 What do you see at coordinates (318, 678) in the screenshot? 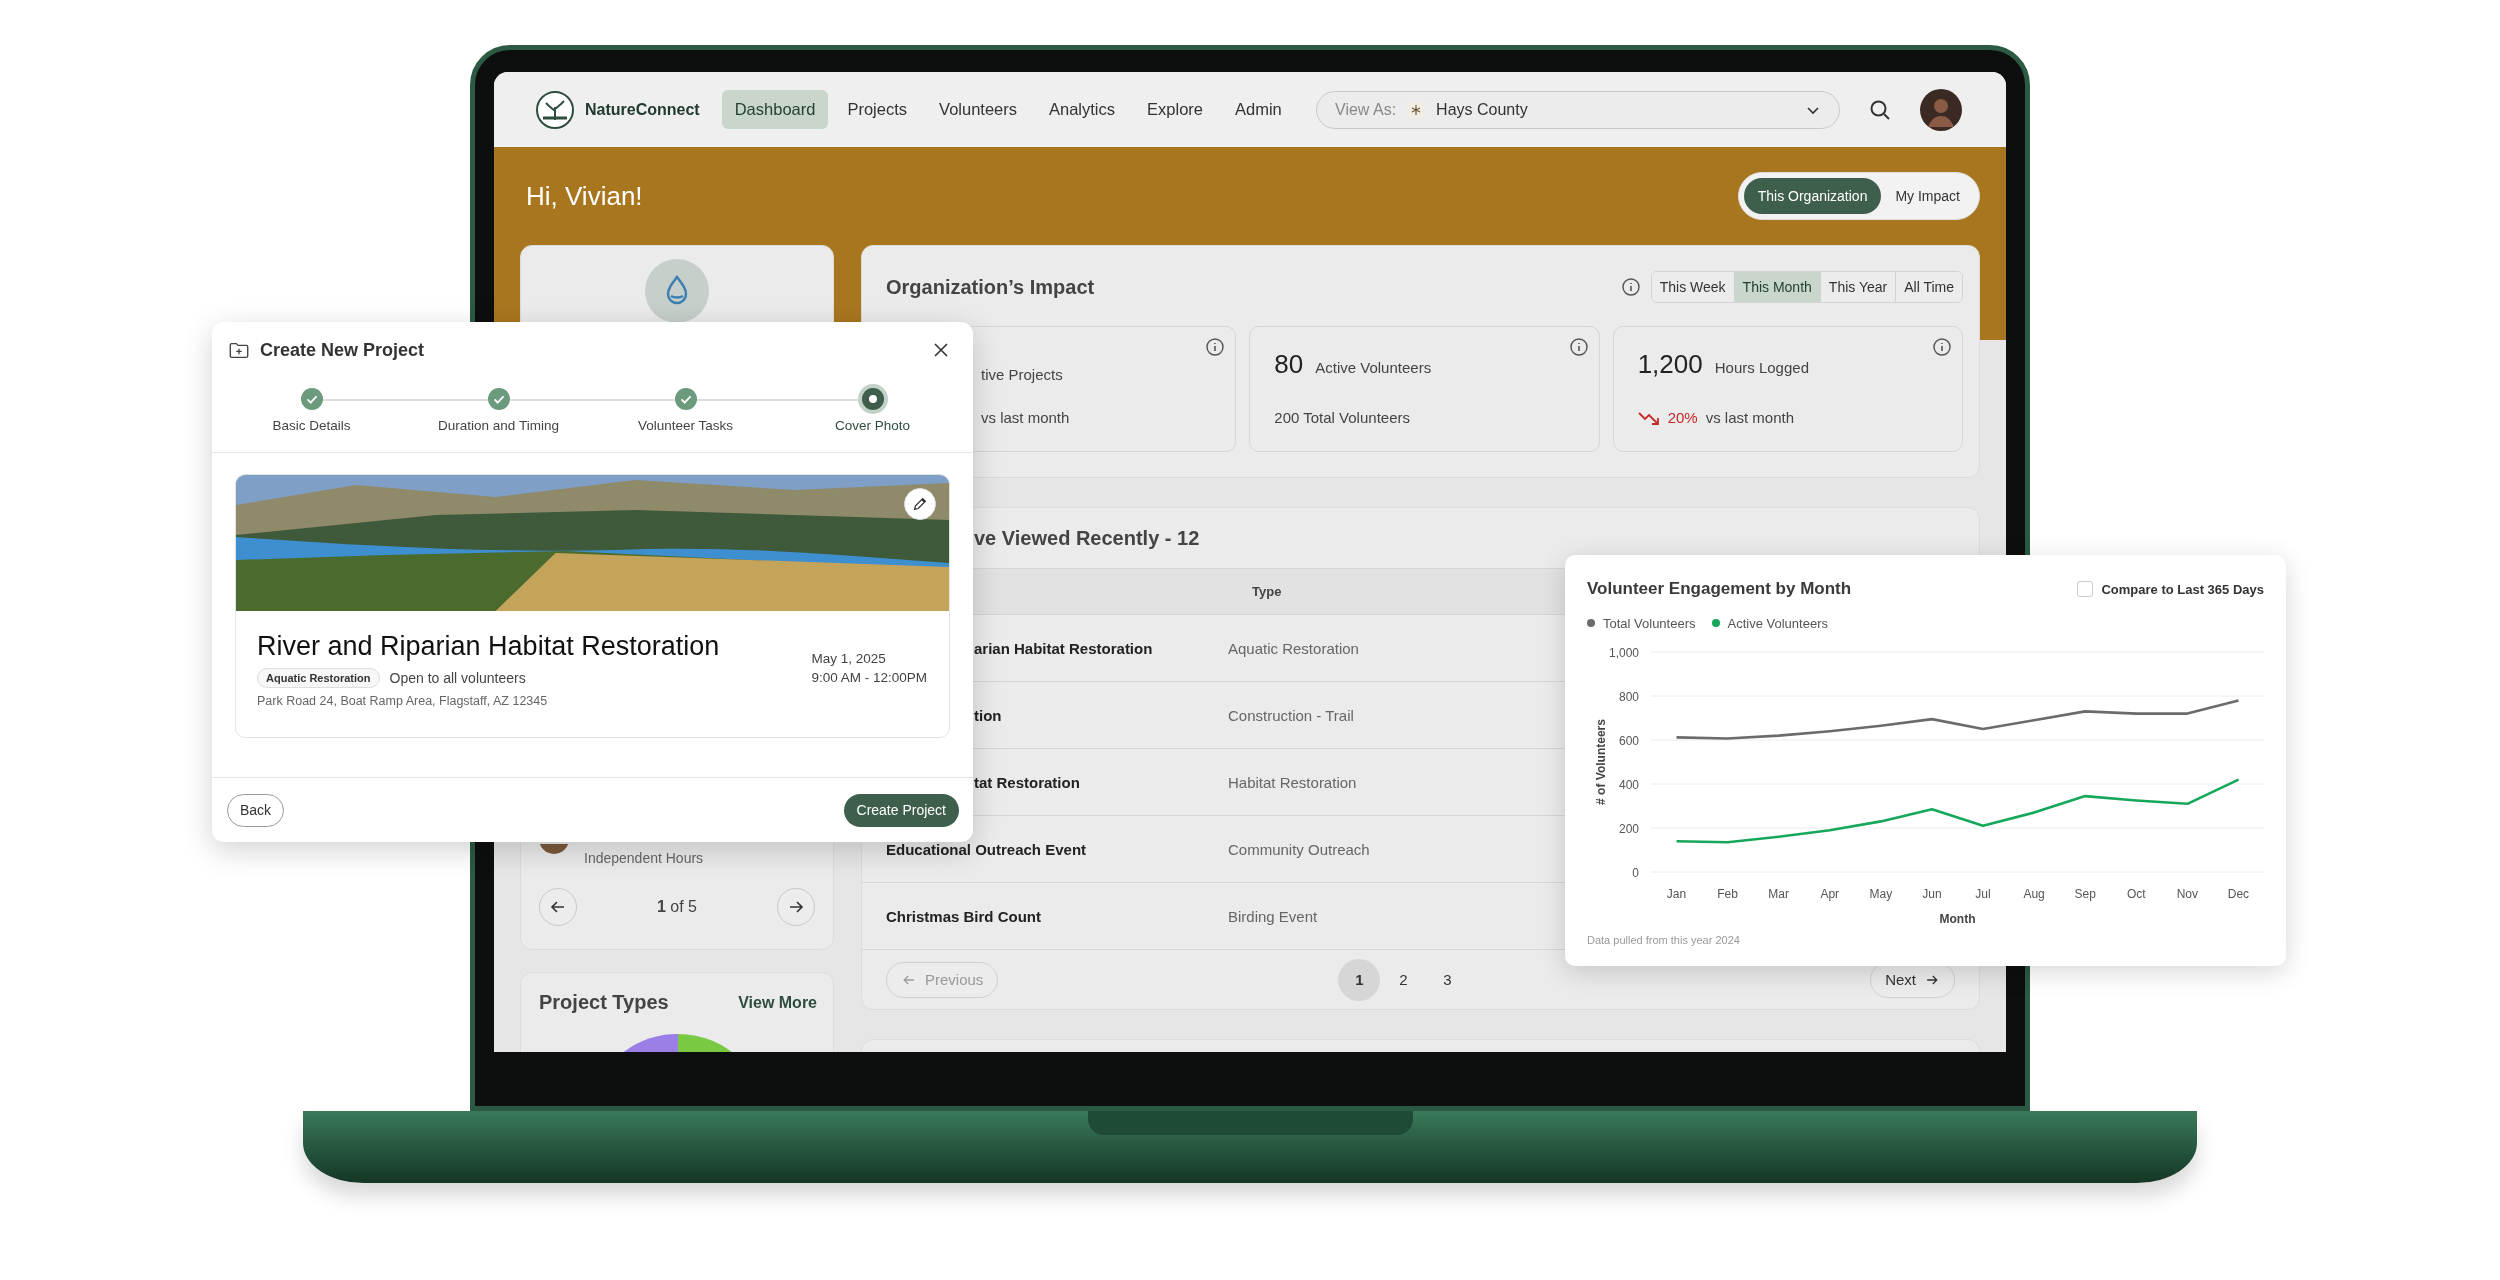
I see `project-type-tag: Aquatic Restoration` at bounding box center [318, 678].